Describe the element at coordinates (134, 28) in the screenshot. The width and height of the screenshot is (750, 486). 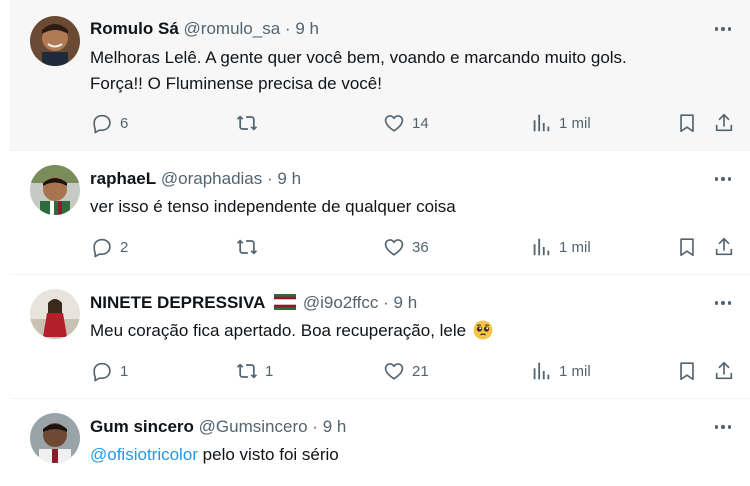
I see `author-name: Romulo Sá` at that location.